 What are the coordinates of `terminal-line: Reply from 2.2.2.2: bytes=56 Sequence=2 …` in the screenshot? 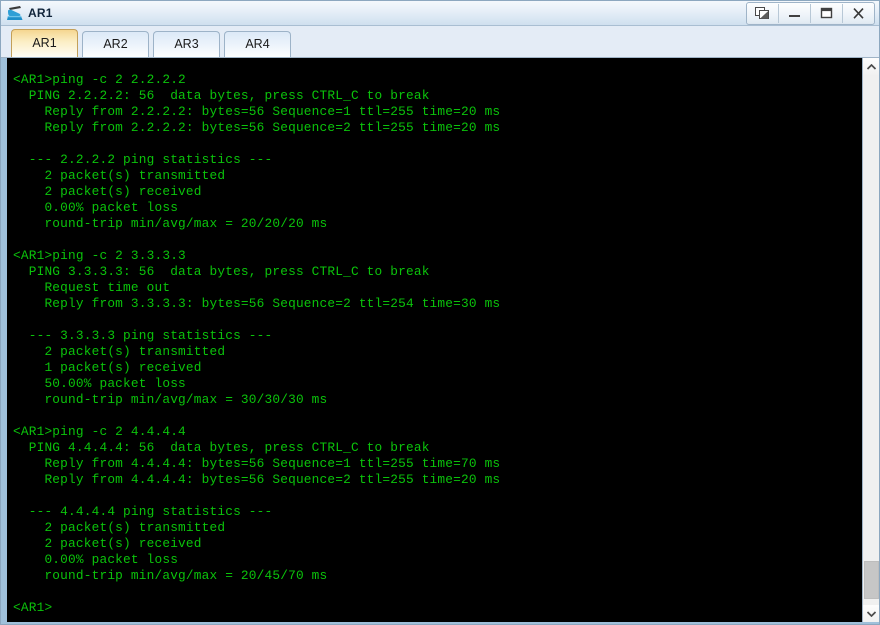 It's located at (257, 127).